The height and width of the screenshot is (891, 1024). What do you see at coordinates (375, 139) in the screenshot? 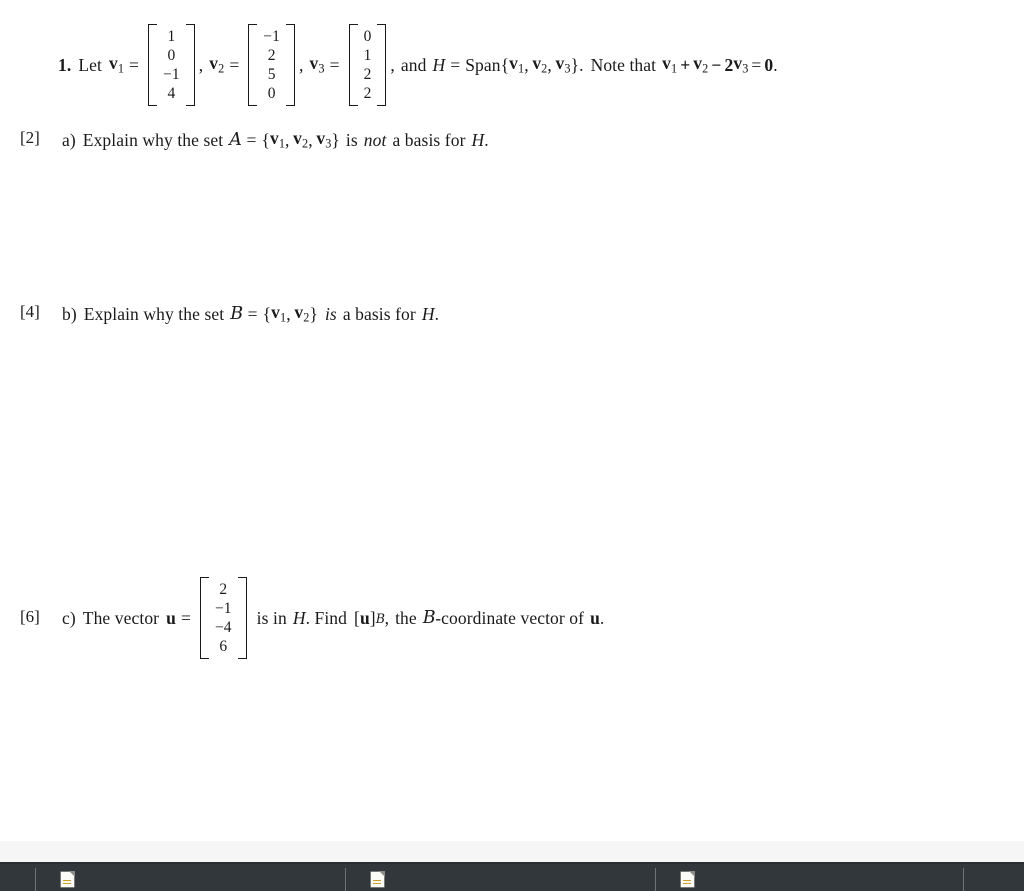
I see `part-a-emphasis: not` at bounding box center [375, 139].